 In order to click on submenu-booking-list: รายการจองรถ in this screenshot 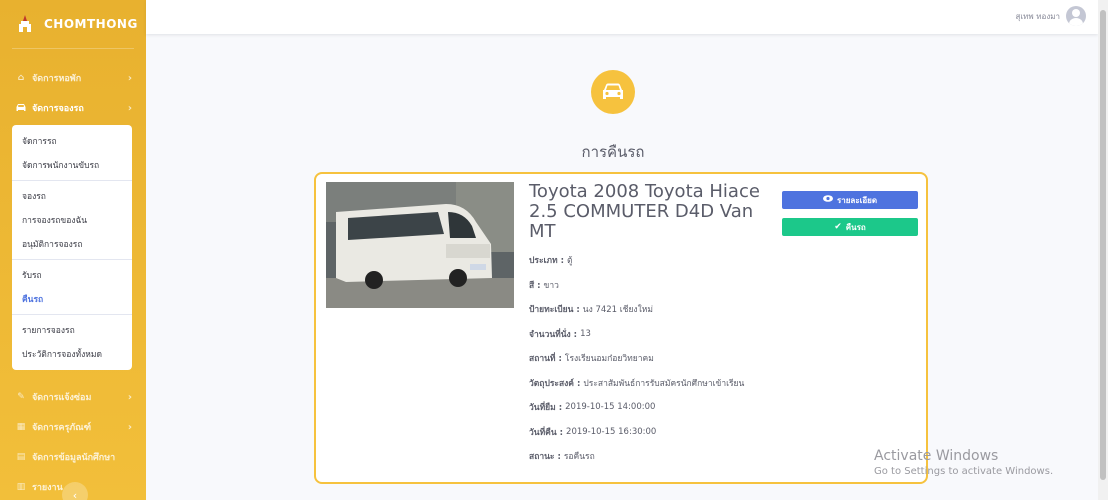, I will do `click(72, 330)`.